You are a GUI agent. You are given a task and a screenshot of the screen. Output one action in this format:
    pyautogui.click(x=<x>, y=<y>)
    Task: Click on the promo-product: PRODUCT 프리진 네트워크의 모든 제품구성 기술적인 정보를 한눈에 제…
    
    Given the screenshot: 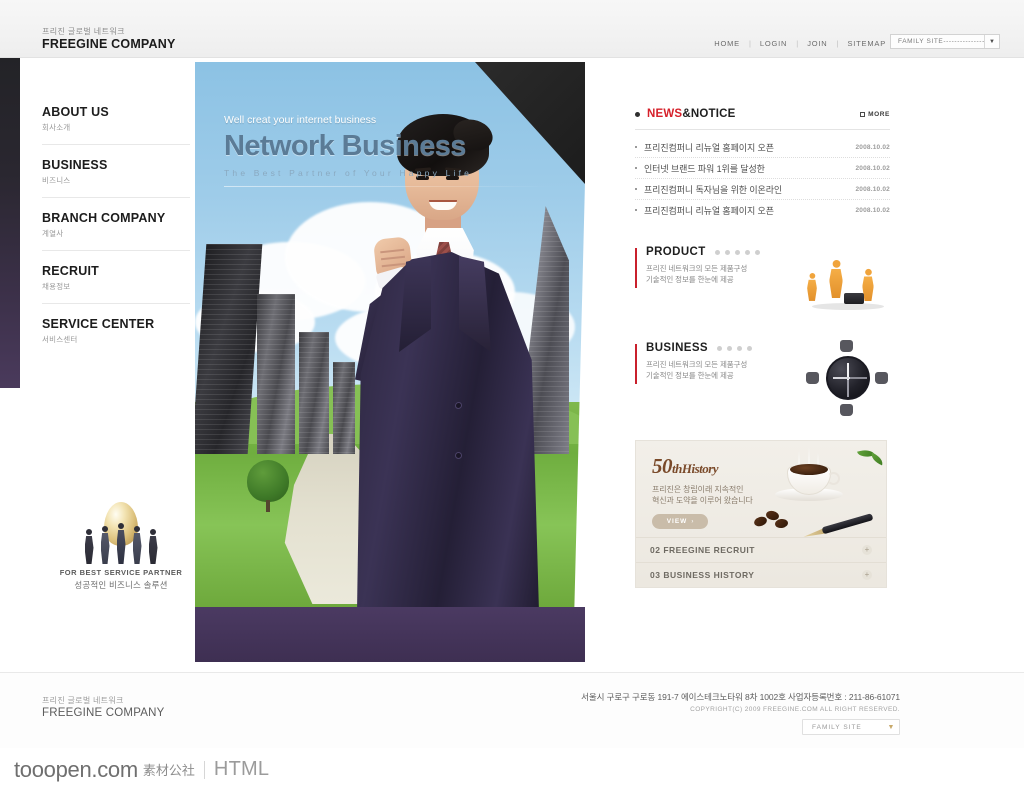 What is the action you would take?
    pyautogui.click(x=762, y=281)
    